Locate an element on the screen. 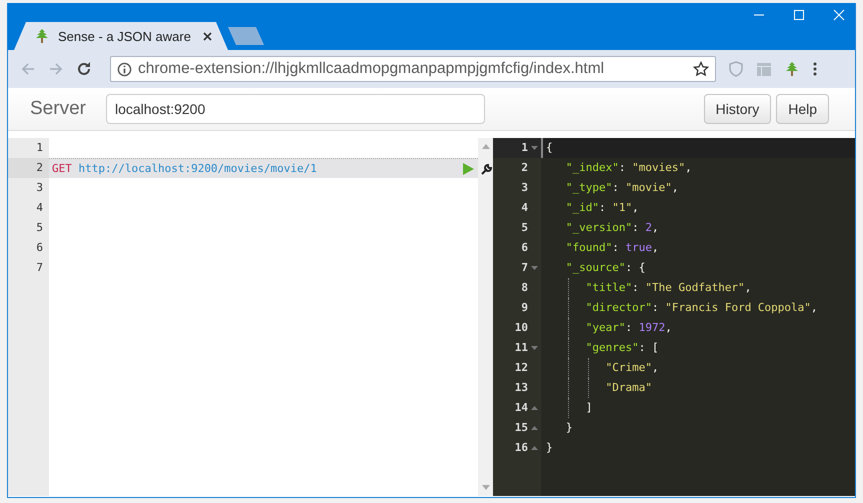  json-string: "Crime" is located at coordinates (628, 367).